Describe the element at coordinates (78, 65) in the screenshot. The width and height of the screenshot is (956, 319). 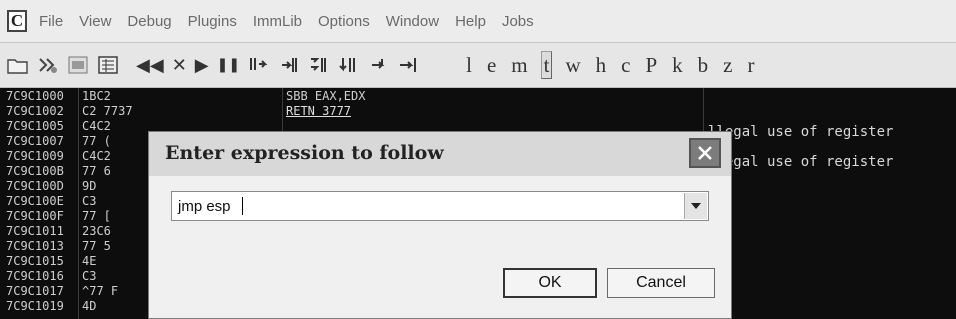
I see `close-window-icon` at that location.